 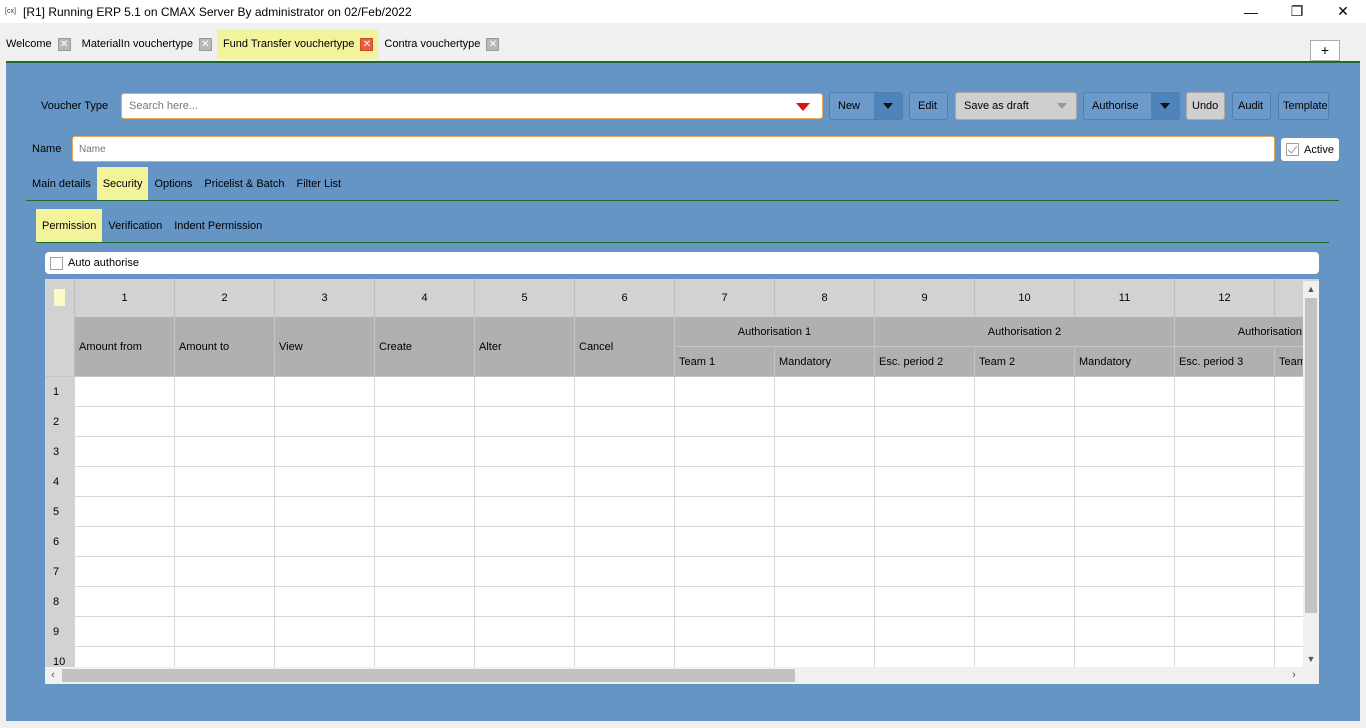 What do you see at coordinates (1294, 675) in the screenshot?
I see `scroll-right-icon: ›` at bounding box center [1294, 675].